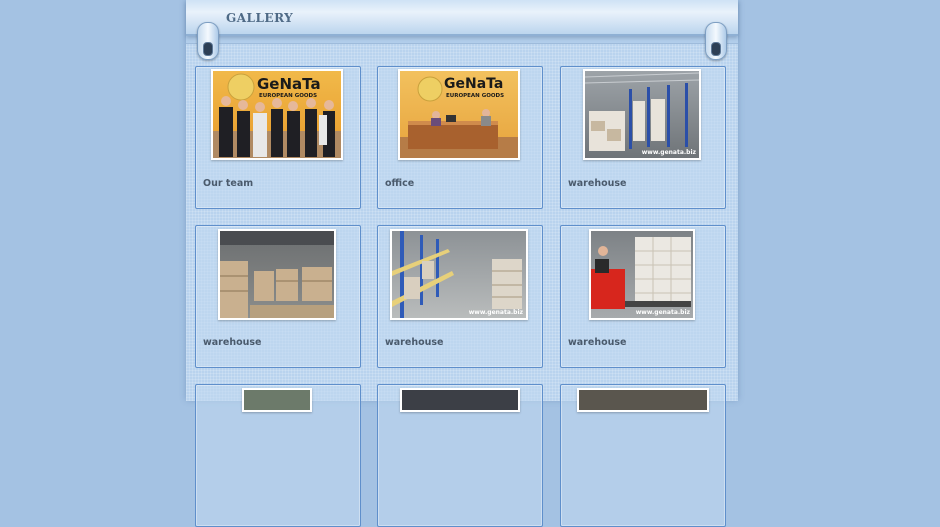  I want to click on page-title: GALLERY, so click(260, 18).